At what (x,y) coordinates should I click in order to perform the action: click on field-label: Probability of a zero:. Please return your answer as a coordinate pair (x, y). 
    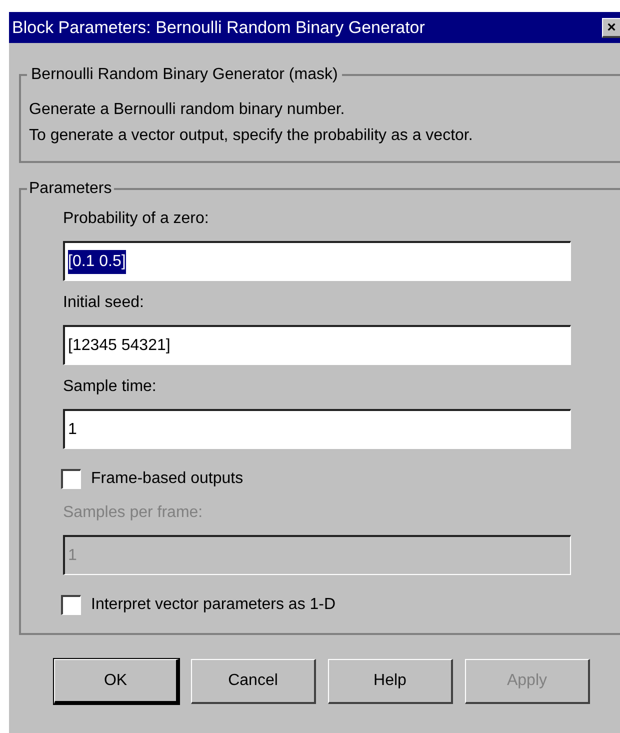
    Looking at the image, I should click on (136, 219).